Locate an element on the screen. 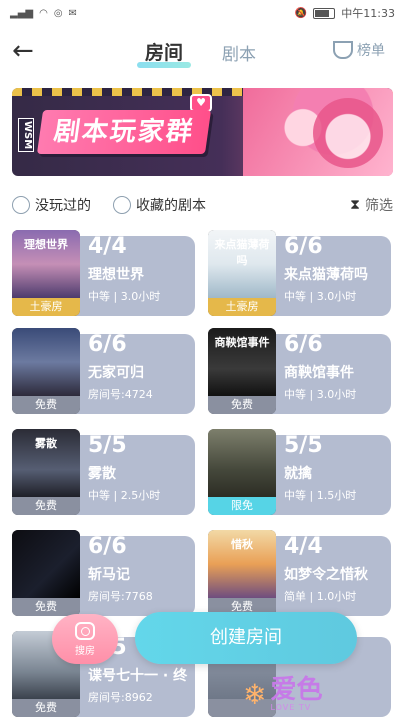 Image resolution: width=405 pixels, height=720 pixels. trophy-icon is located at coordinates (343, 50).